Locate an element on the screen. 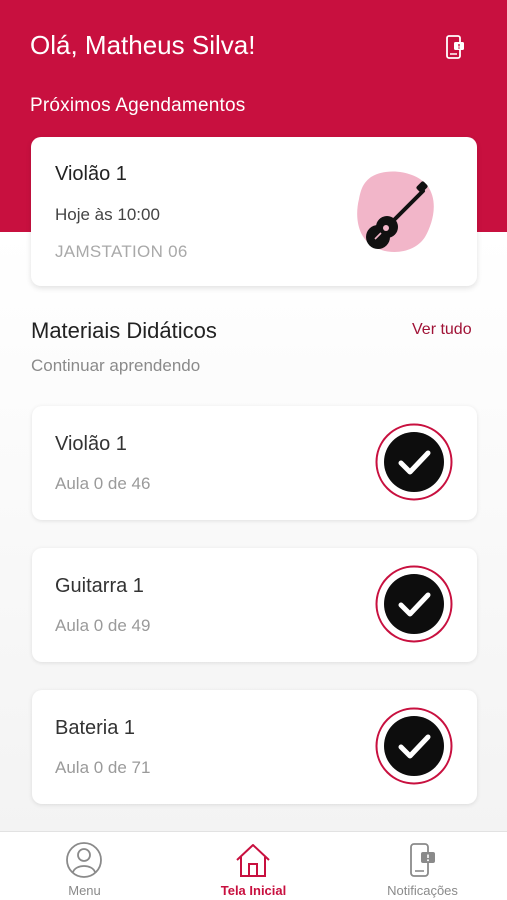 The height and width of the screenshot is (900, 507). appointment-title: Violão 1 is located at coordinates (91, 174).